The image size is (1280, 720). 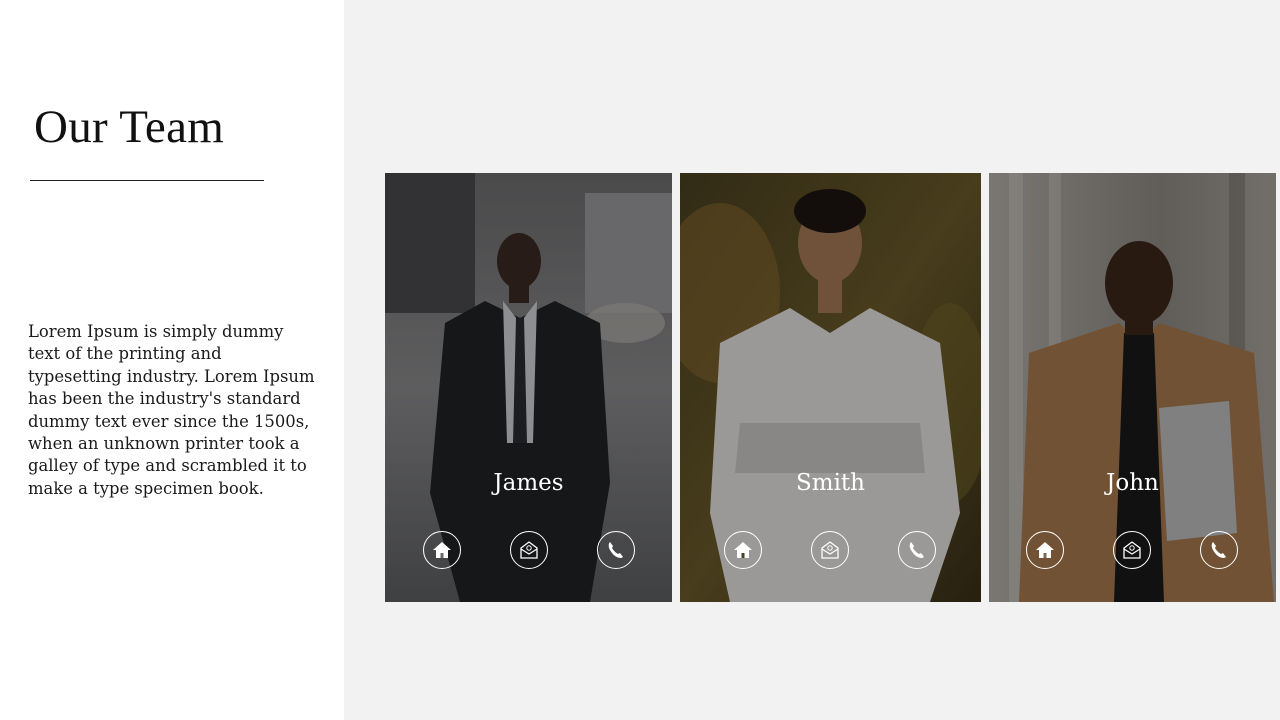 What do you see at coordinates (830, 483) in the screenshot?
I see `member-name: Smith` at bounding box center [830, 483].